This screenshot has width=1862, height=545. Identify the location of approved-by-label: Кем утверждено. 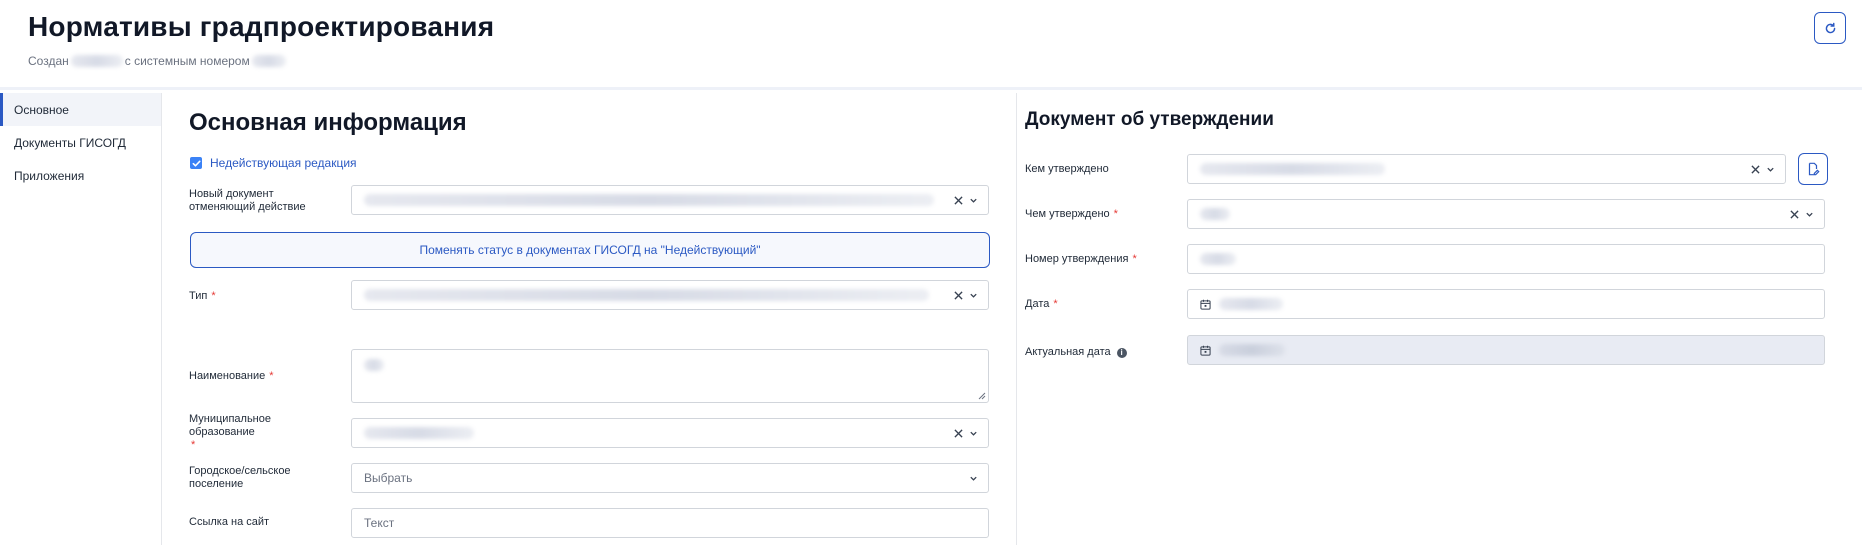
(1067, 169).